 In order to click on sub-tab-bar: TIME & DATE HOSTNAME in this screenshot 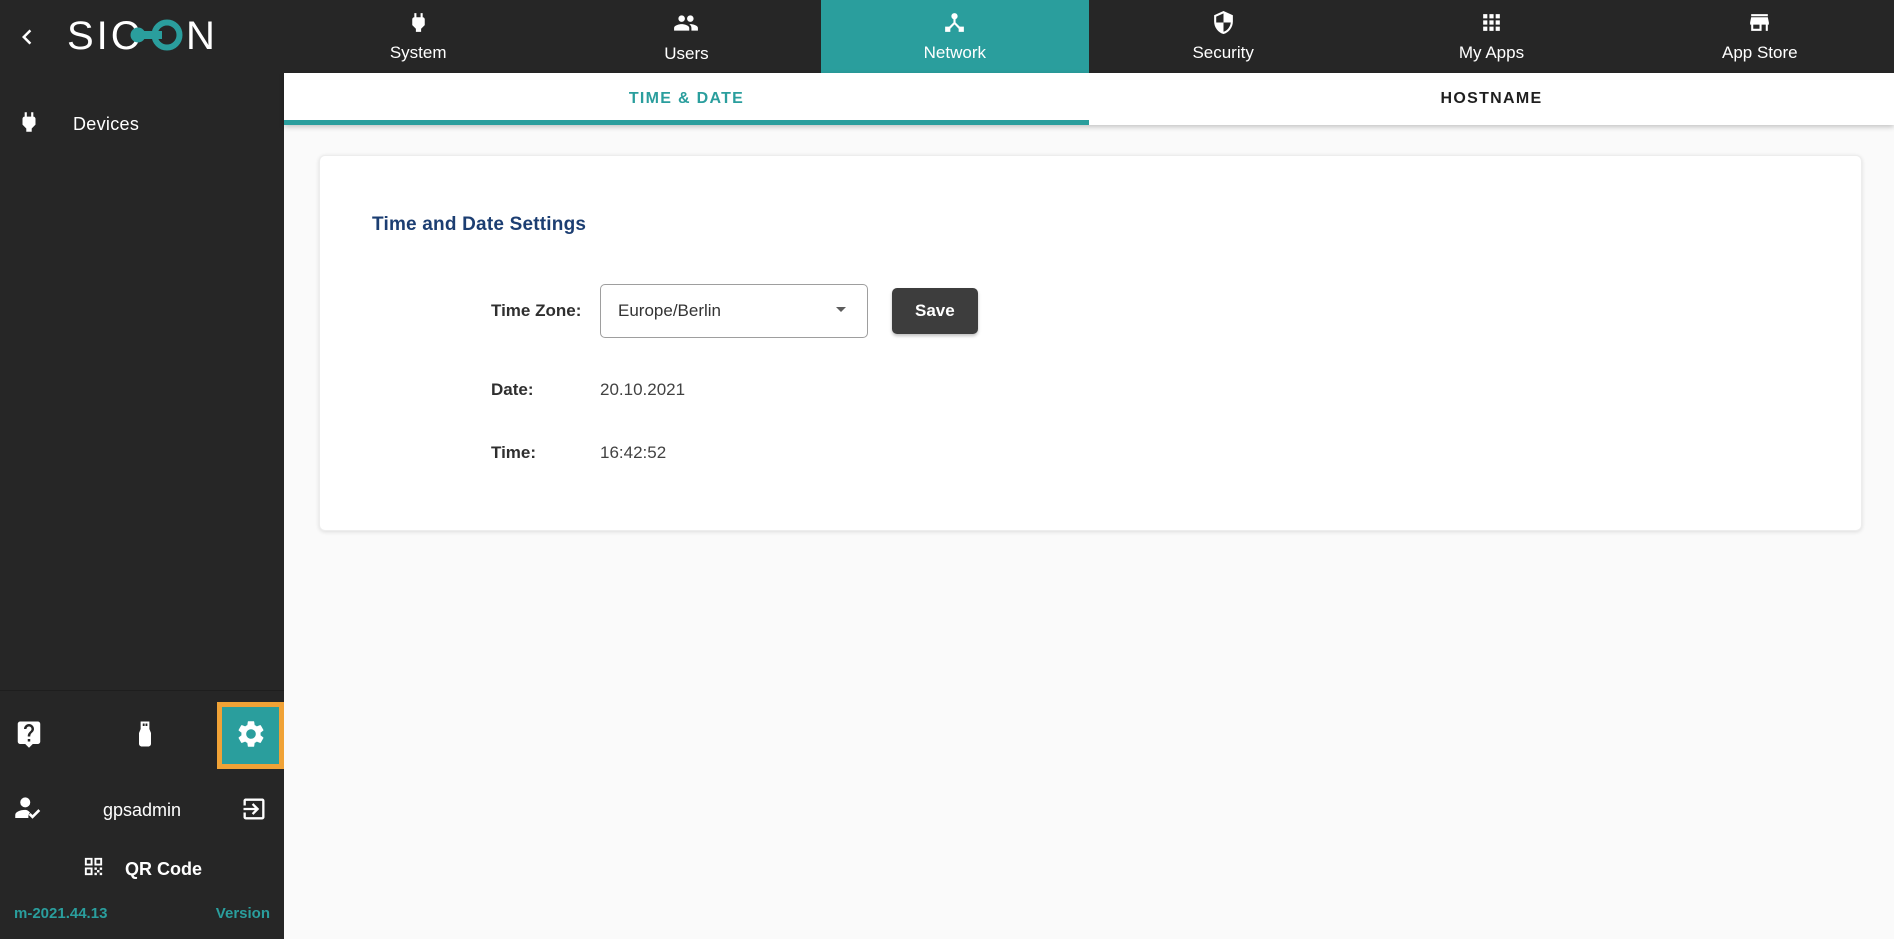, I will do `click(1089, 99)`.